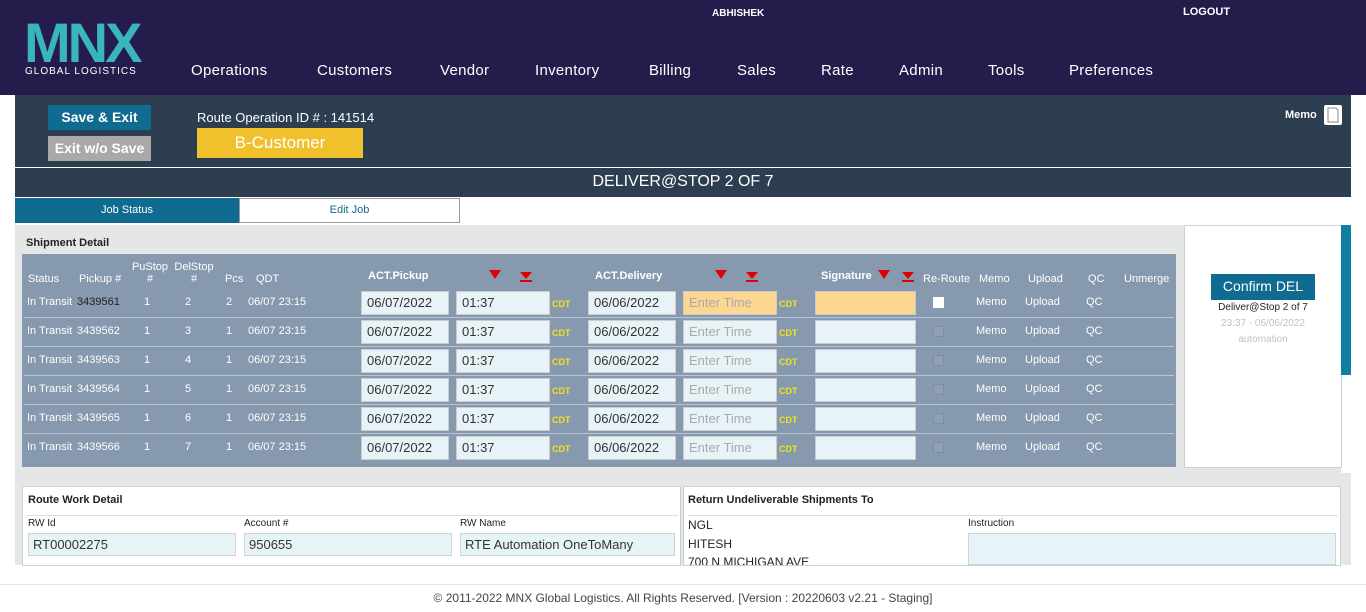 This screenshot has width=1366, height=612. I want to click on row-delstop: 5, so click(188, 389).